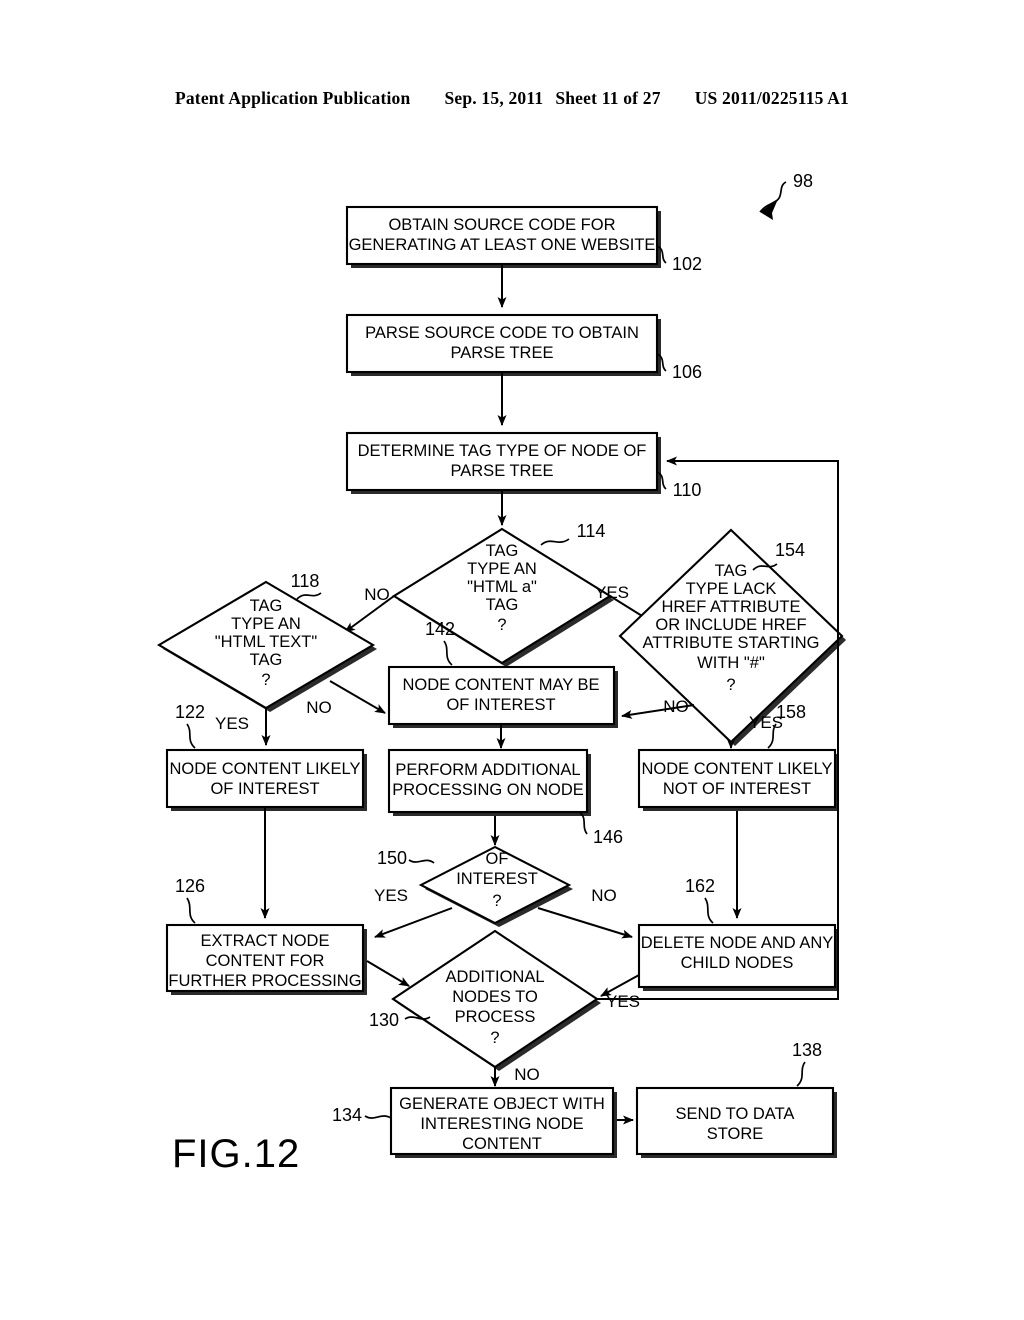  Describe the element at coordinates (736, 1099) in the screenshot. I see `node-138: SEND TO DATA STORE 138` at that location.